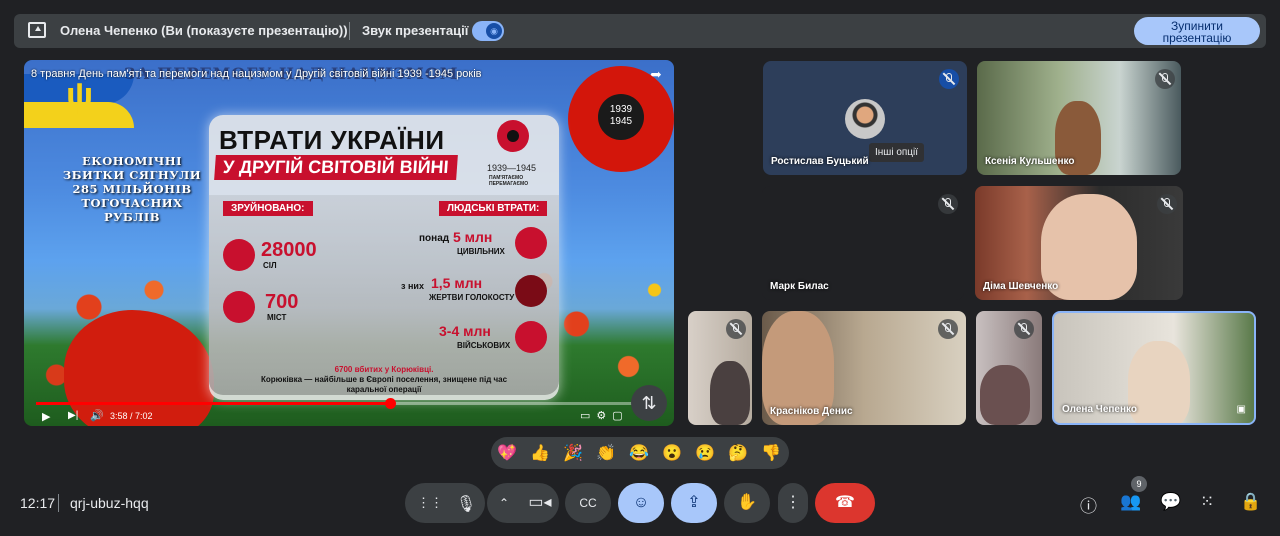 Image resolution: width=1280 pixels, height=536 pixels. I want to click on people-icon: 👥, so click(1130, 502).